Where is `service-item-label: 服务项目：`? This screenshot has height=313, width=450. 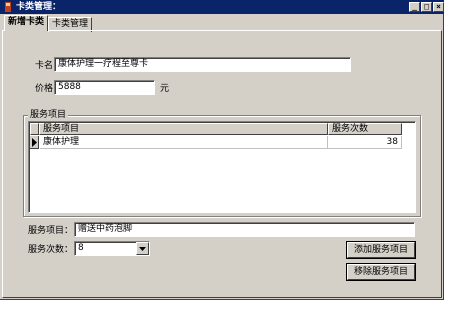
service-item-label: 服务项目： is located at coordinates (51, 231).